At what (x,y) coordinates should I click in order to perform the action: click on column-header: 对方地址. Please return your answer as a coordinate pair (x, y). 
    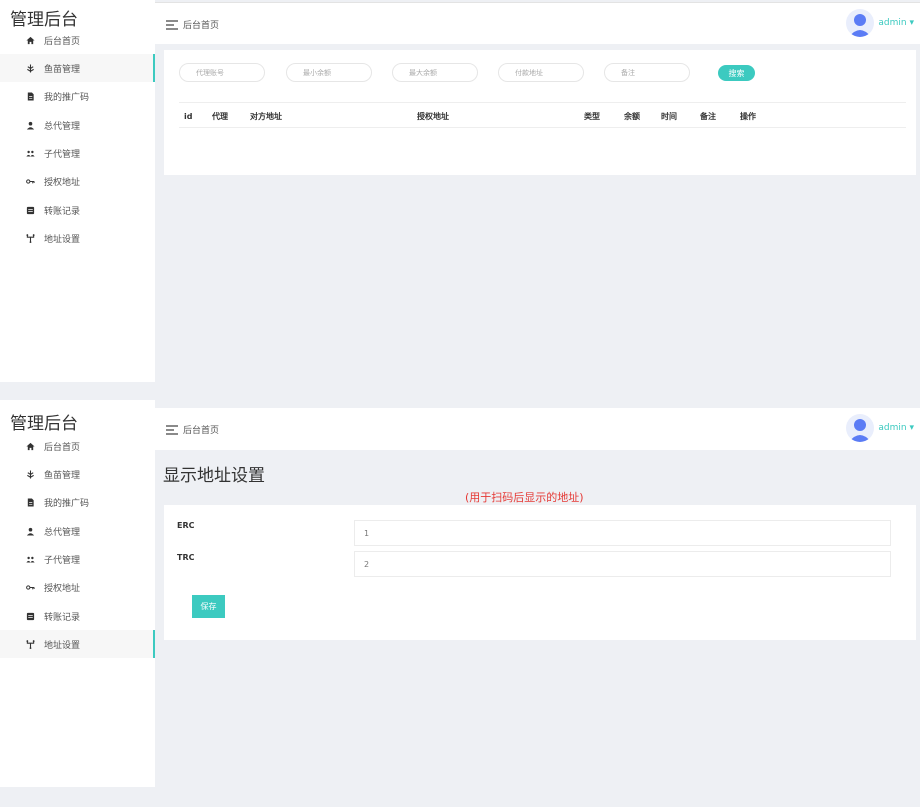
    Looking at the image, I should click on (266, 116).